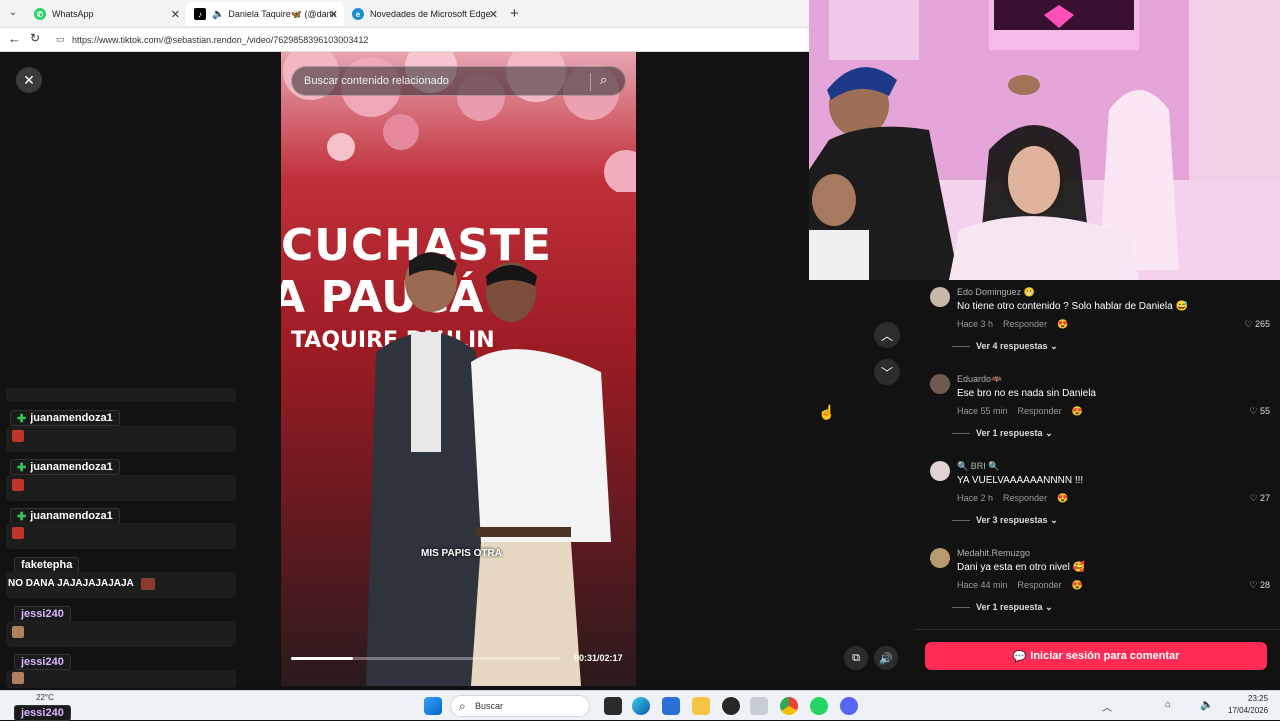 The image size is (1280, 721). I want to click on weather-temp: 22°C, so click(45, 697).